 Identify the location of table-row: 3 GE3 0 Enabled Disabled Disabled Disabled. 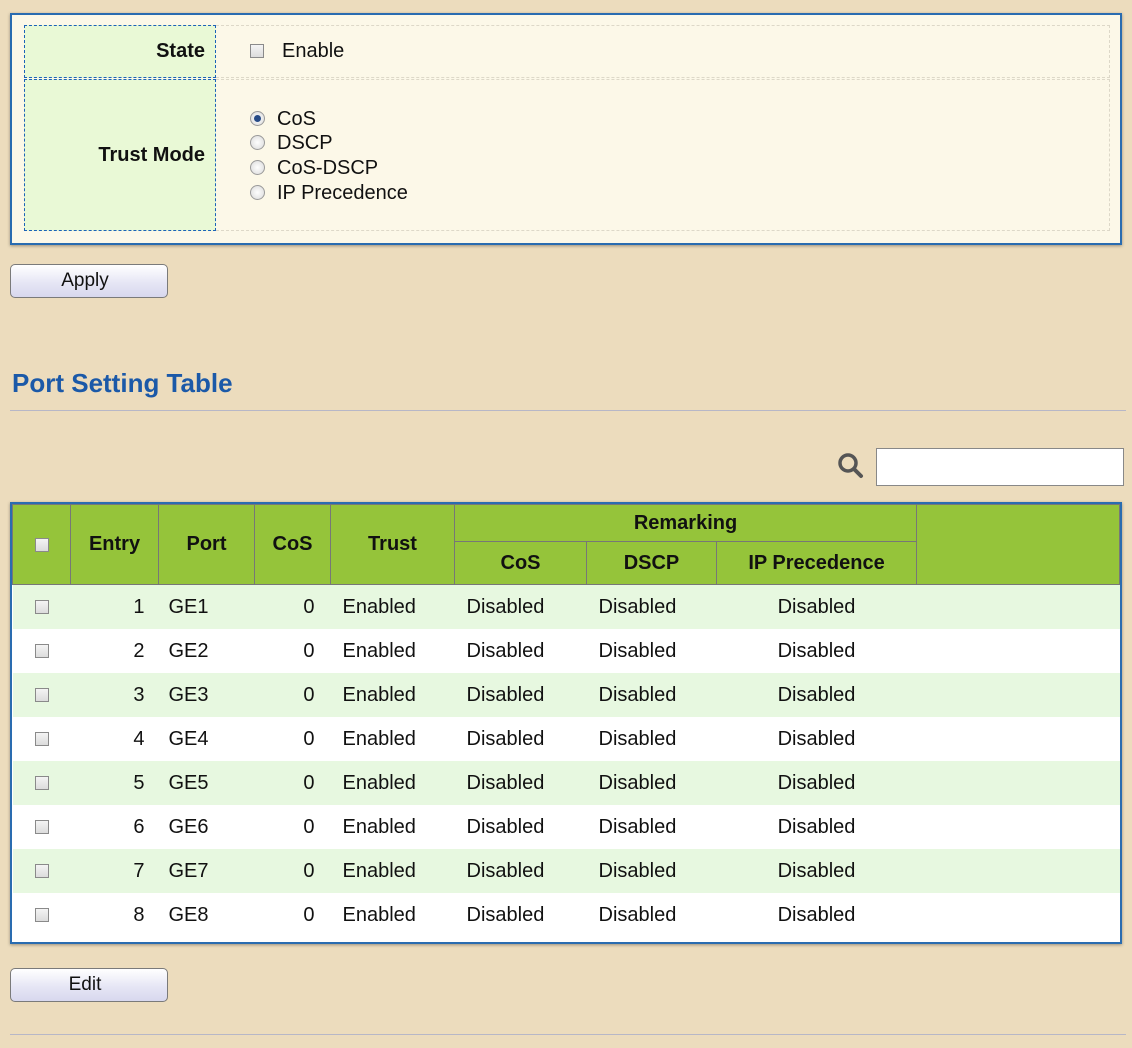
(566, 695).